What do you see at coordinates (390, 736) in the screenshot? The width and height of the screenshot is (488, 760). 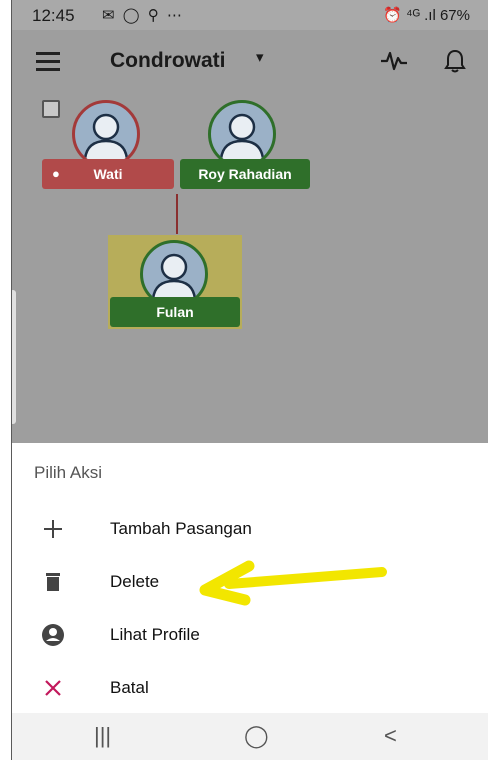 I see `back-button: <` at bounding box center [390, 736].